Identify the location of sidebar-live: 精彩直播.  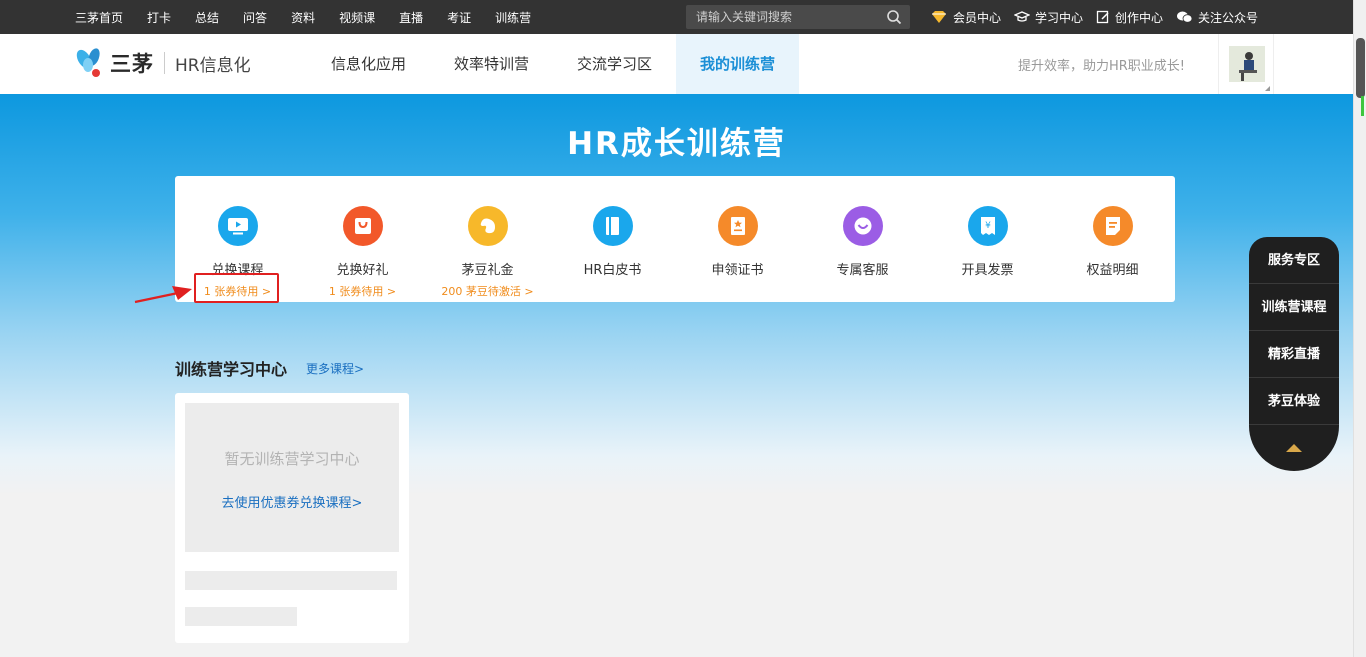
(1294, 354).